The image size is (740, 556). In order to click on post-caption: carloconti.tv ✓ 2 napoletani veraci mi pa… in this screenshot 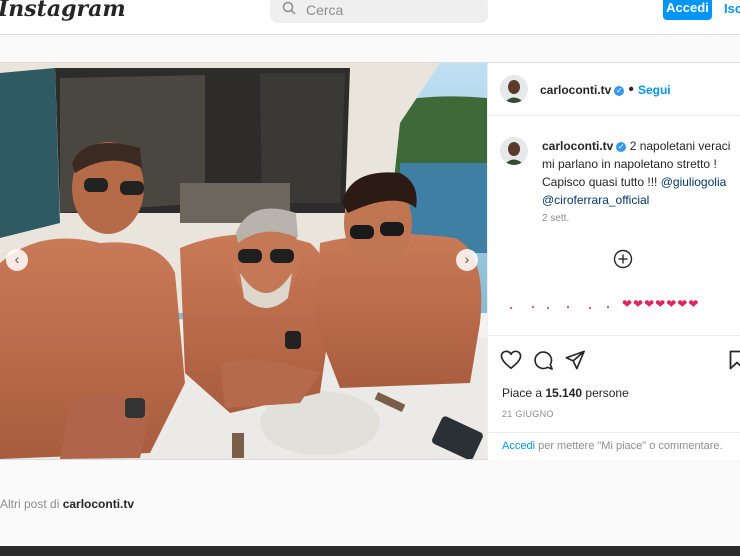, I will do `click(640, 173)`.